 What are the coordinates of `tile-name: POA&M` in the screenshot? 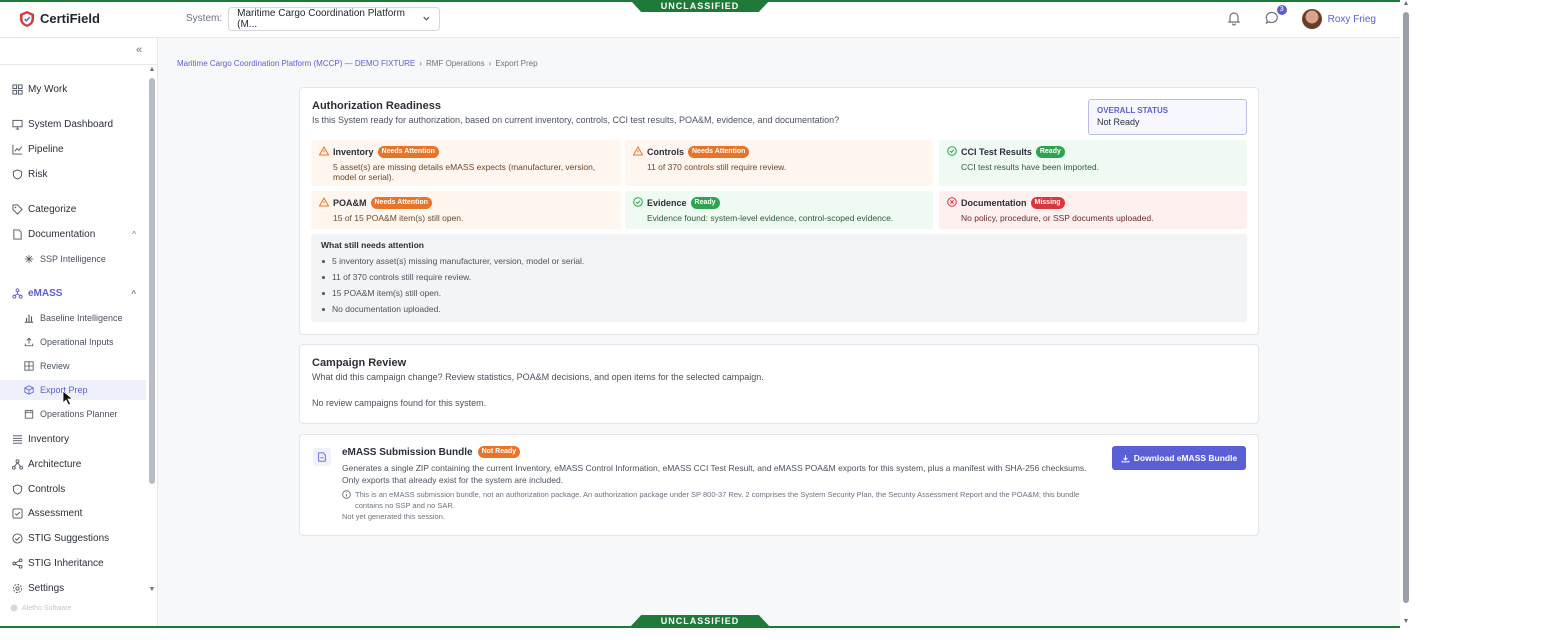 It's located at (350, 203).